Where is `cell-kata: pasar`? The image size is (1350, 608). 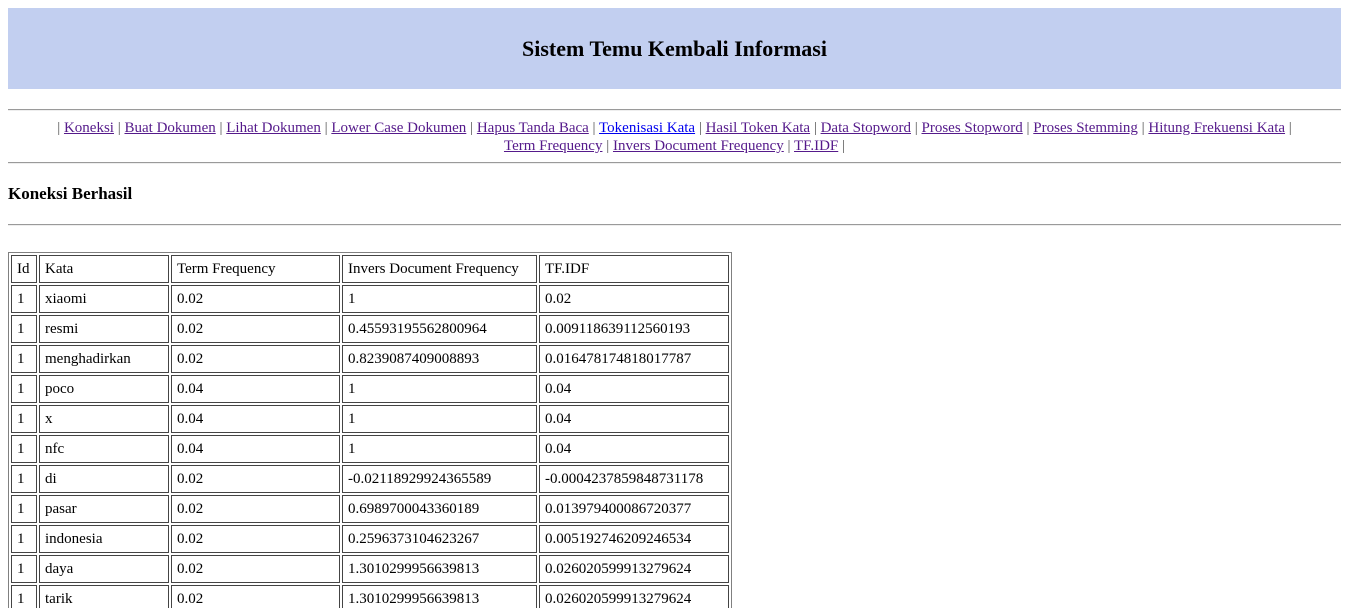 cell-kata: pasar is located at coordinates (104, 509).